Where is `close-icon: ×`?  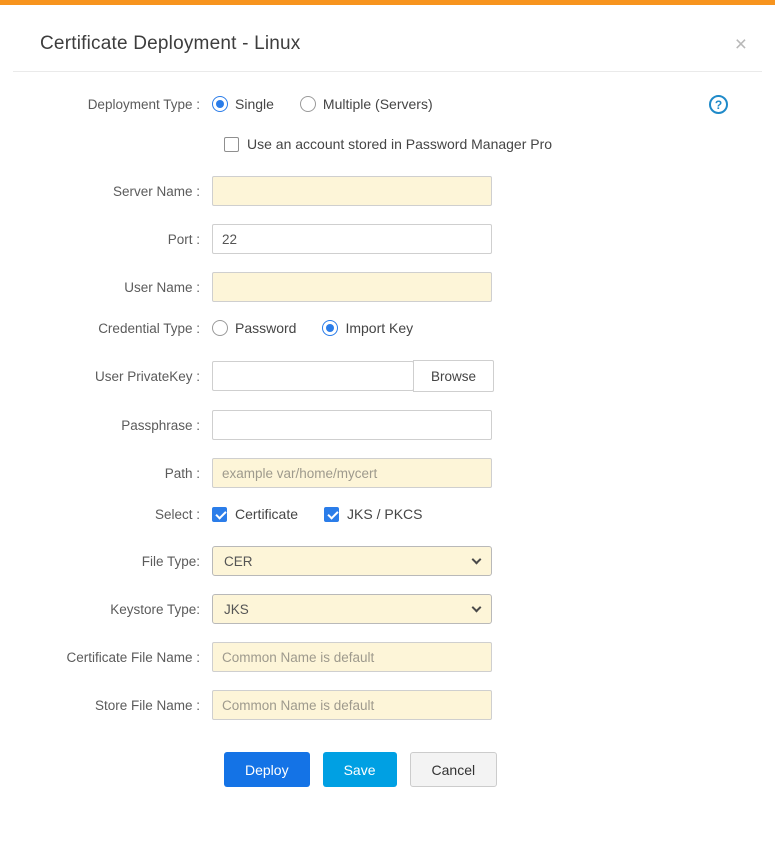
close-icon: × is located at coordinates (741, 44).